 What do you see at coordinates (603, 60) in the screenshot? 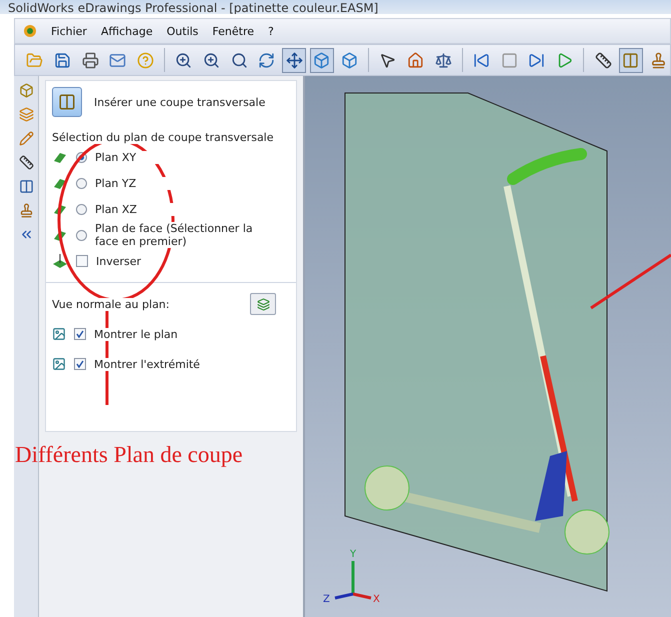
I see `measure-icon` at bounding box center [603, 60].